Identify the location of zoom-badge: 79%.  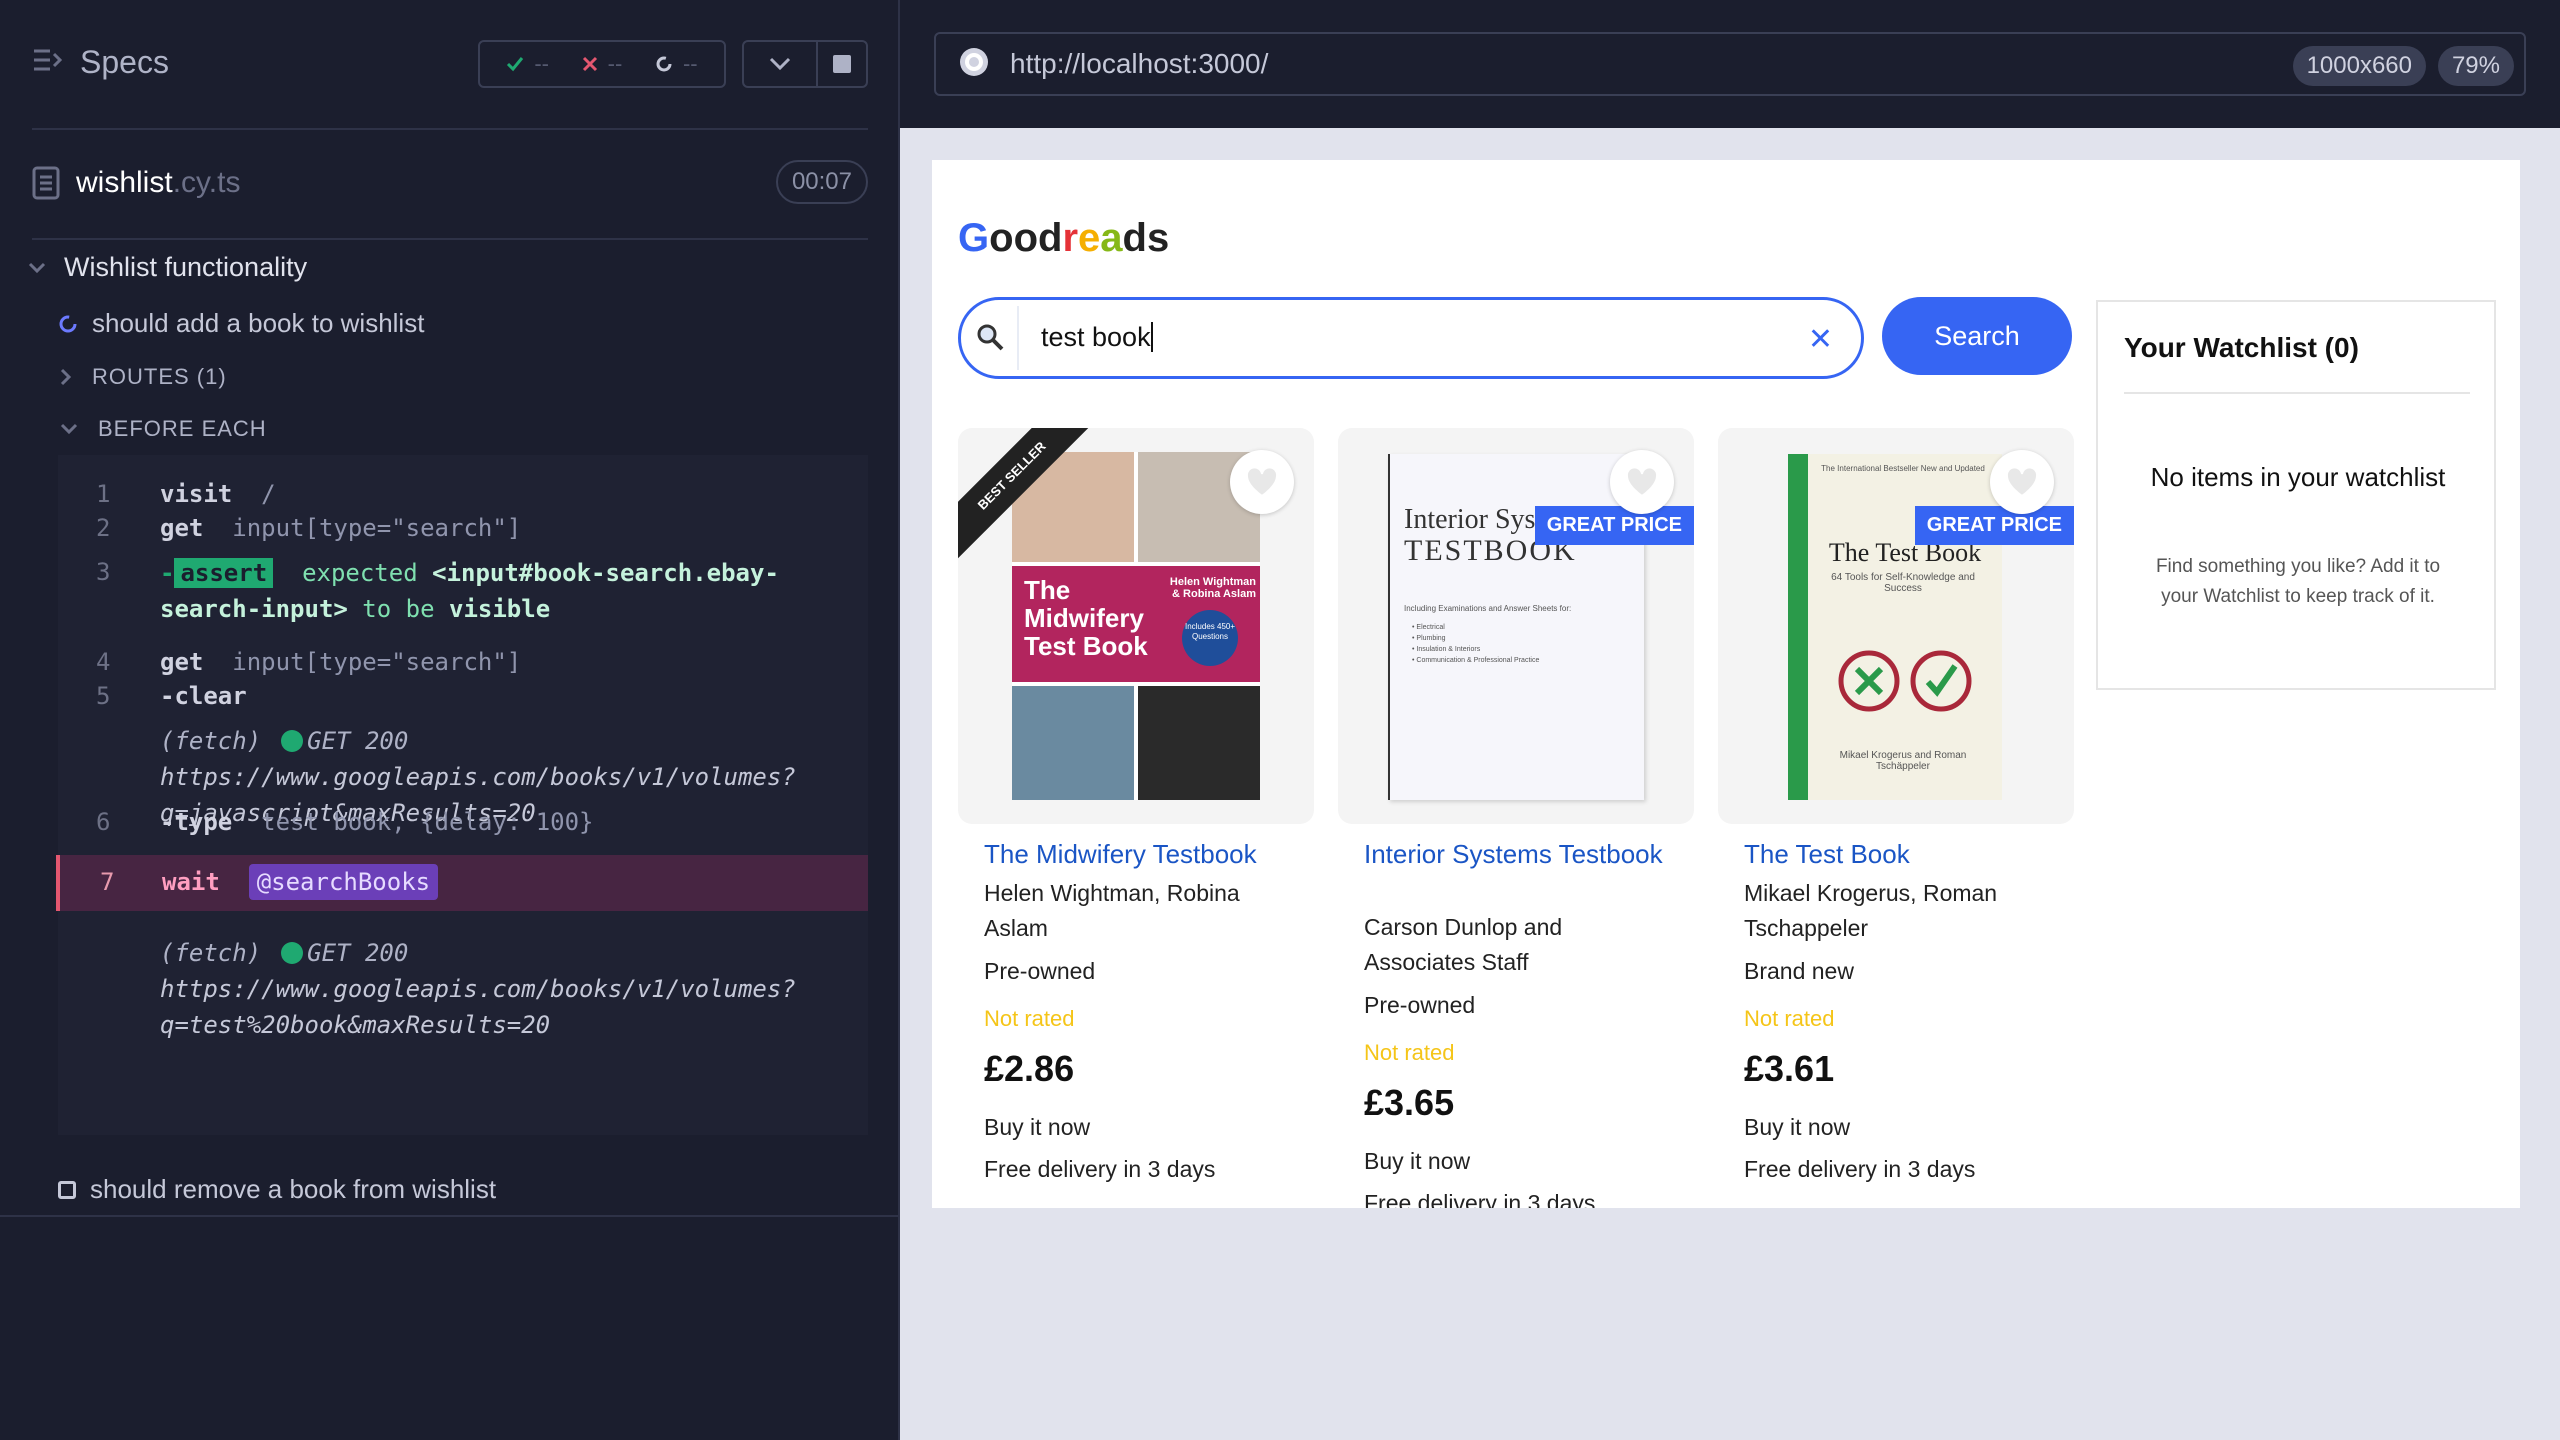
(2475, 66).